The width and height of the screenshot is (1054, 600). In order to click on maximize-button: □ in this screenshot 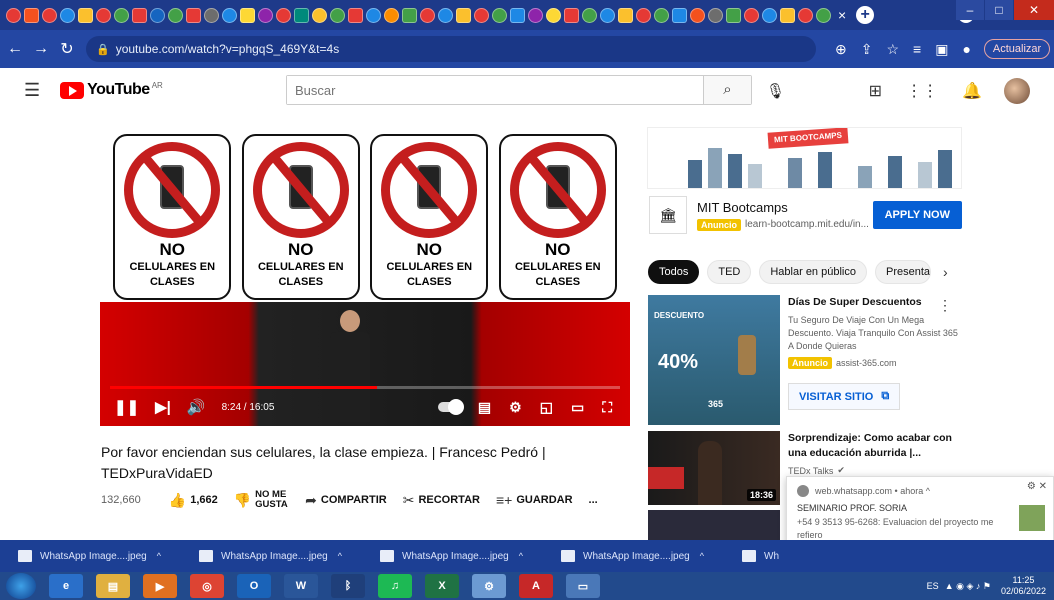, I will do `click(999, 10)`.